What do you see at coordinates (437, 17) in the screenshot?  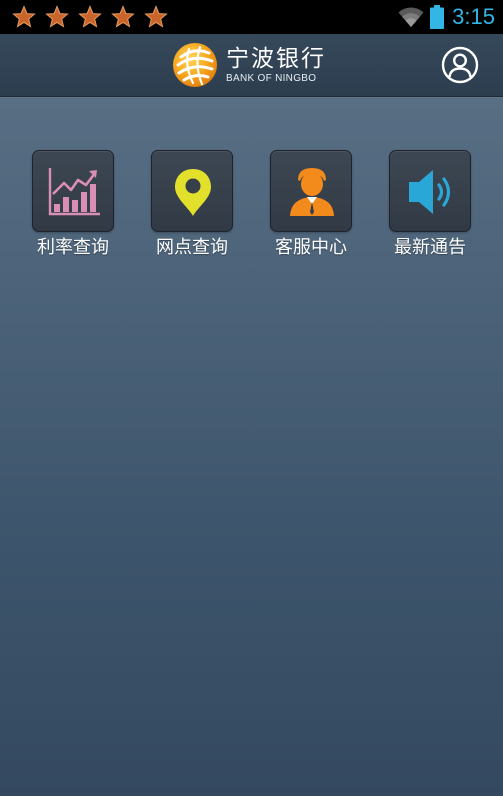 I see `battery-icon` at bounding box center [437, 17].